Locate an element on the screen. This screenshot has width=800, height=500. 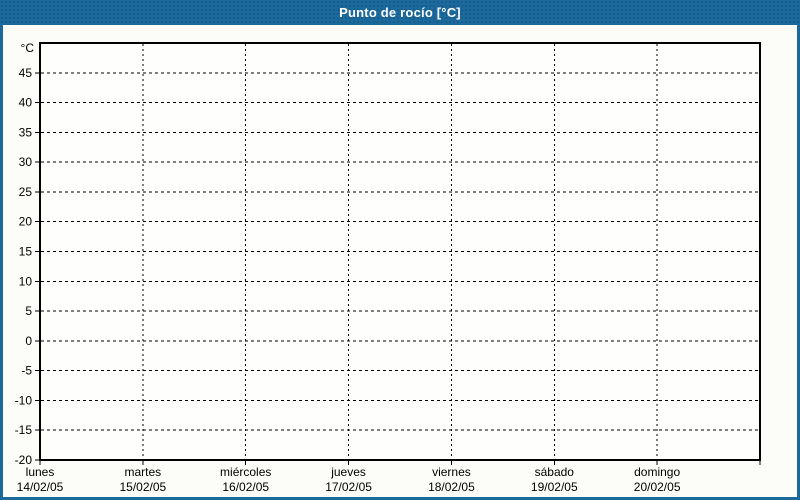
x-axis-date-label: 18/02/05 is located at coordinates (451, 487).